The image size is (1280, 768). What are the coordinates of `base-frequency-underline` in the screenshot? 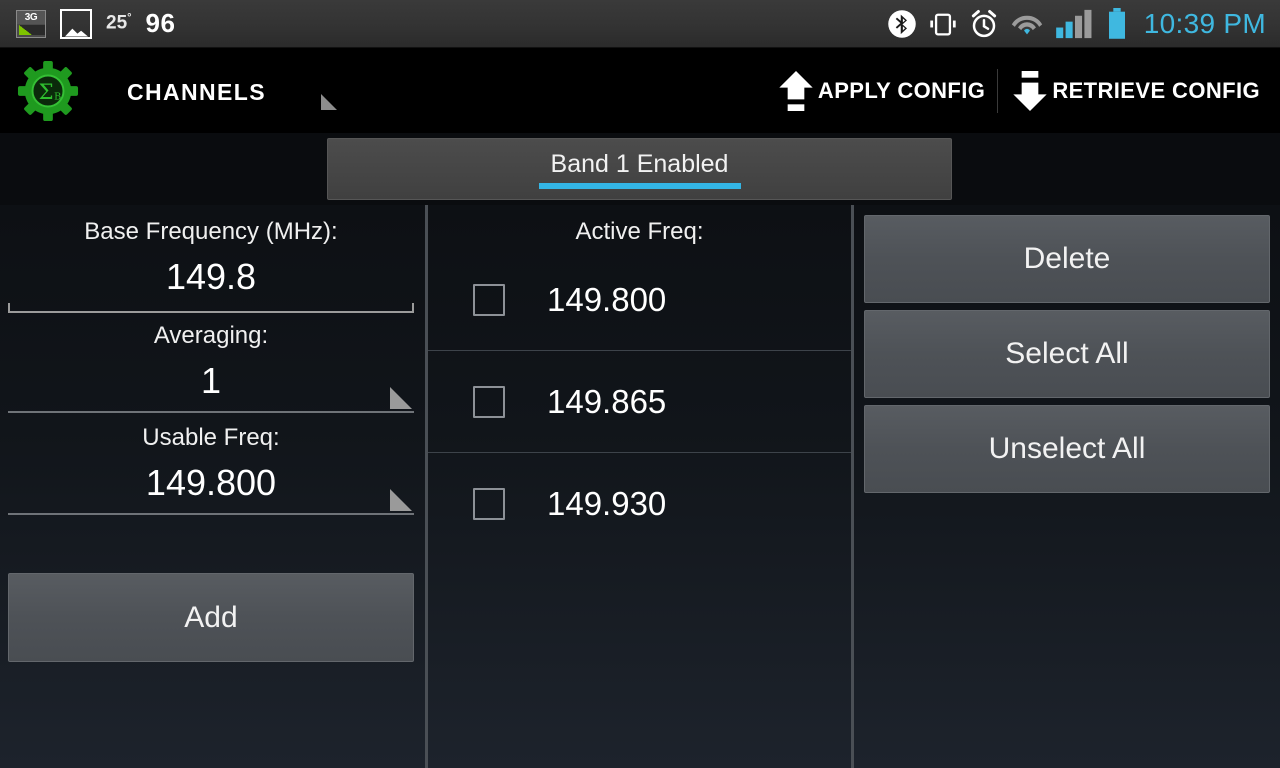 It's located at (211, 308).